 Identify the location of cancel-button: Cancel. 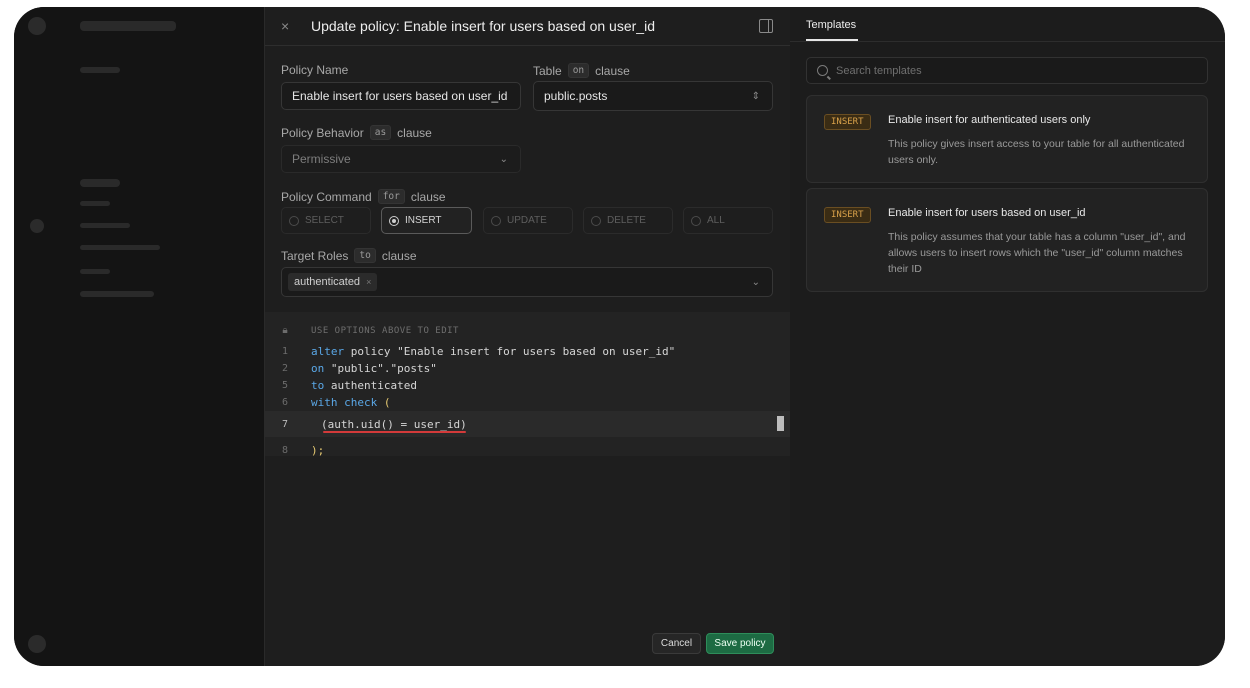
(676, 643).